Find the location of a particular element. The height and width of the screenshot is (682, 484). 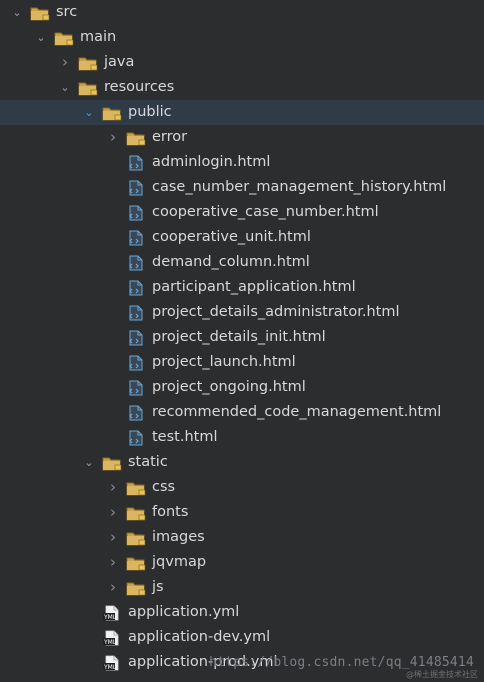

tree-item-images: › images is located at coordinates (242, 537).